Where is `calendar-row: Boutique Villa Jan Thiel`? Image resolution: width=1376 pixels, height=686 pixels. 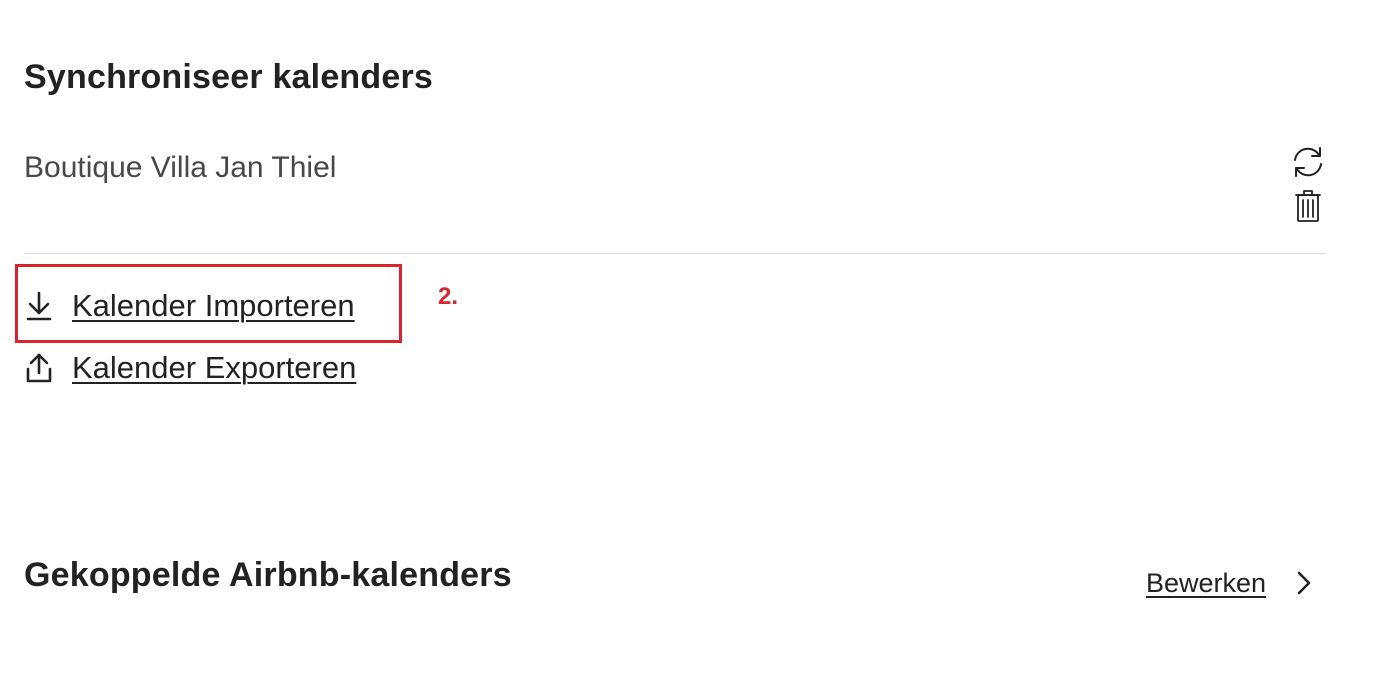
calendar-row: Boutique Villa Jan Thiel is located at coordinates (676, 200).